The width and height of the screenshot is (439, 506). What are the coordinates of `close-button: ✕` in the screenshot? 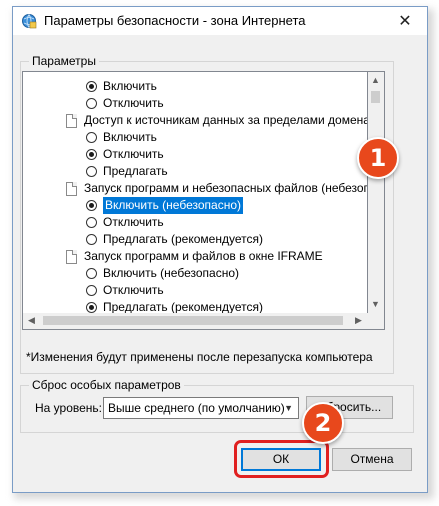 It's located at (405, 21).